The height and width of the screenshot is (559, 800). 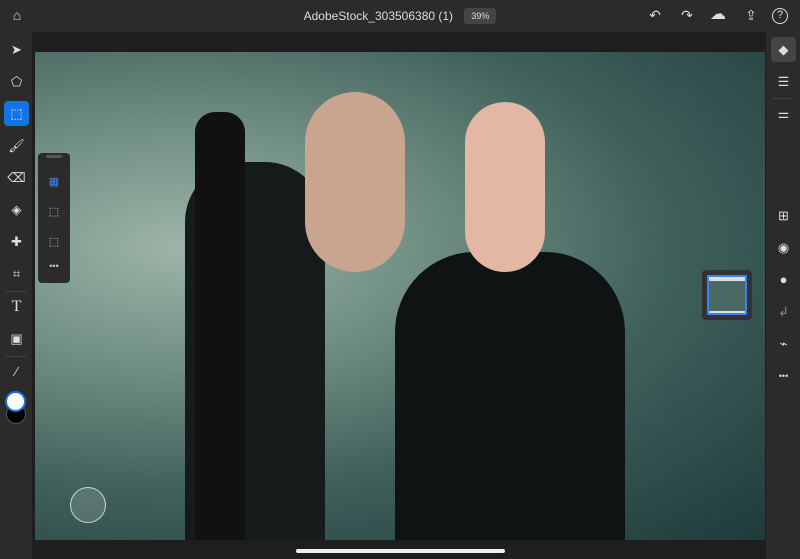 I want to click on face-left, so click(x=355, y=182).